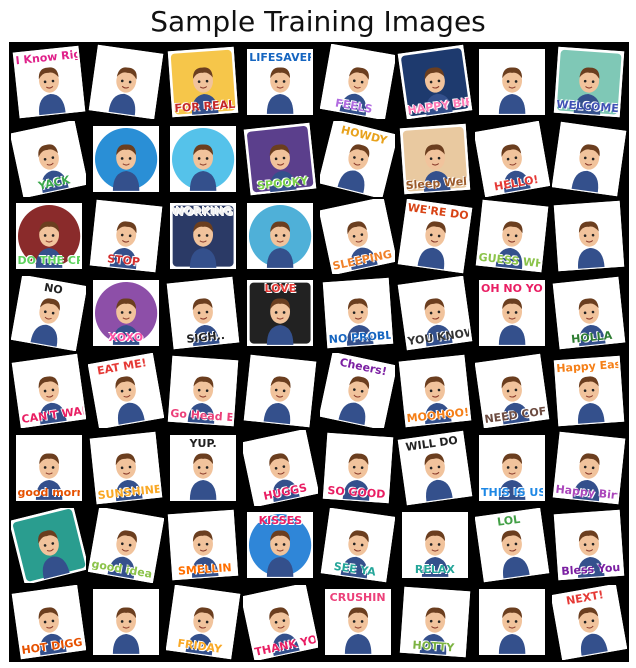 This screenshot has height=668, width=636. I want to click on image-tile: Happy Easter, so click(589, 391).